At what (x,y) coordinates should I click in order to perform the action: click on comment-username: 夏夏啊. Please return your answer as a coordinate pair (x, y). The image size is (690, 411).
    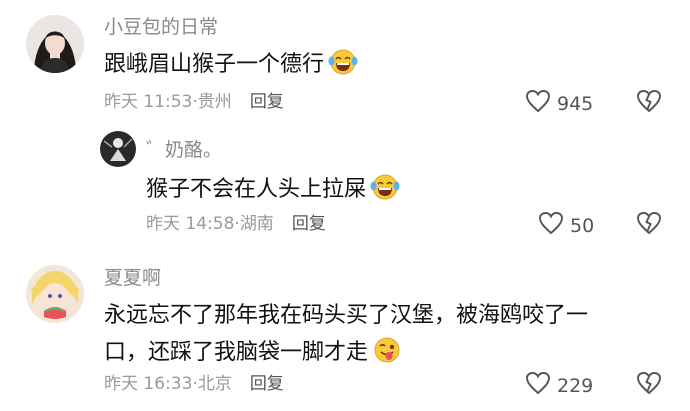
    Looking at the image, I should click on (132, 278).